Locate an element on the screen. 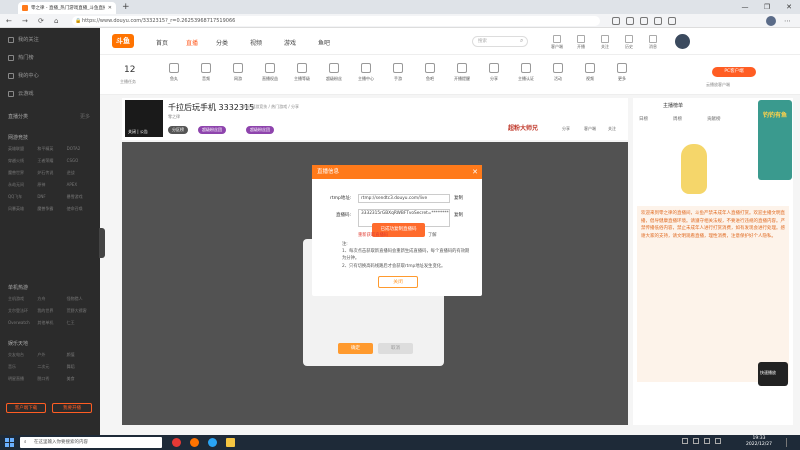 This screenshot has height=450, width=800. refresh-code-link: 重新获取直播码 is located at coordinates (373, 235).